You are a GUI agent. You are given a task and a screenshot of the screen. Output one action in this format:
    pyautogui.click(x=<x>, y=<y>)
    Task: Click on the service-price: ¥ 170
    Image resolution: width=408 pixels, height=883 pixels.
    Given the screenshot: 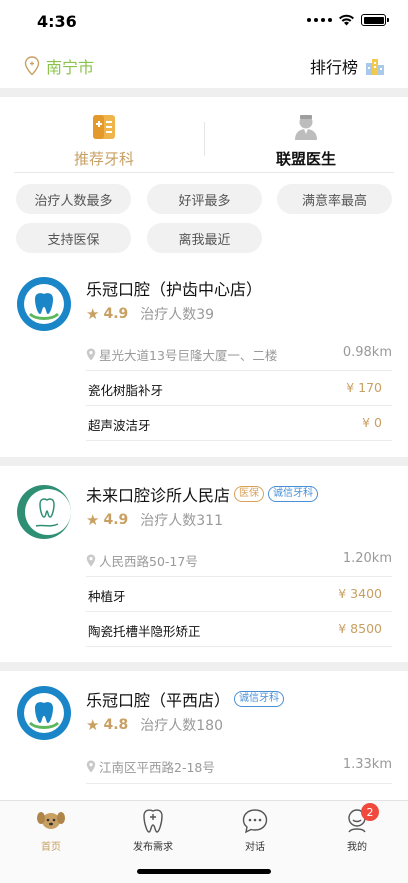 What is the action you would take?
    pyautogui.click(x=364, y=387)
    